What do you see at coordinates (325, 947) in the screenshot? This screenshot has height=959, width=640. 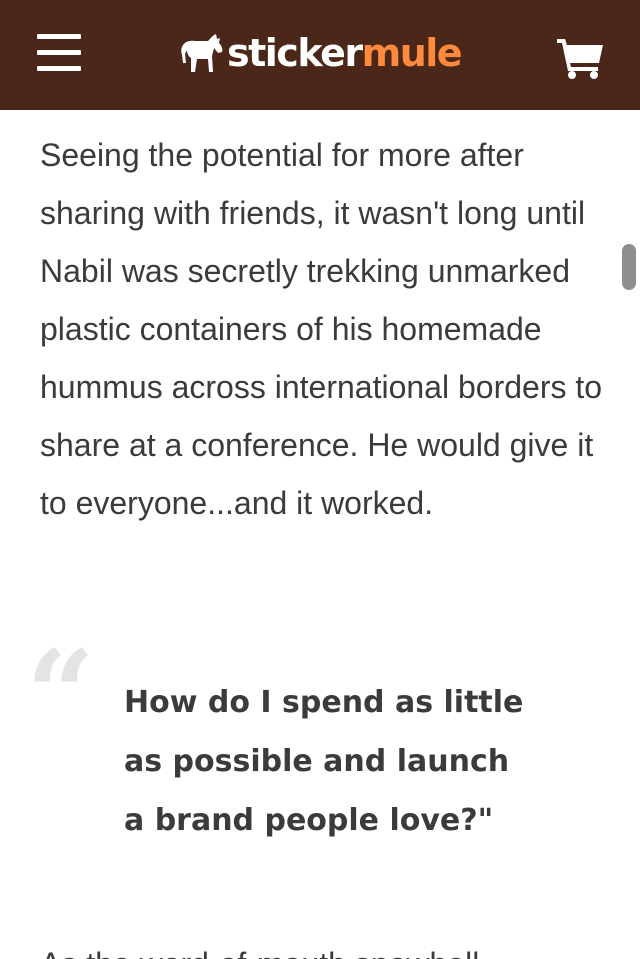 I see `next-paragraph: As the word-of-mouth snowball` at bounding box center [325, 947].